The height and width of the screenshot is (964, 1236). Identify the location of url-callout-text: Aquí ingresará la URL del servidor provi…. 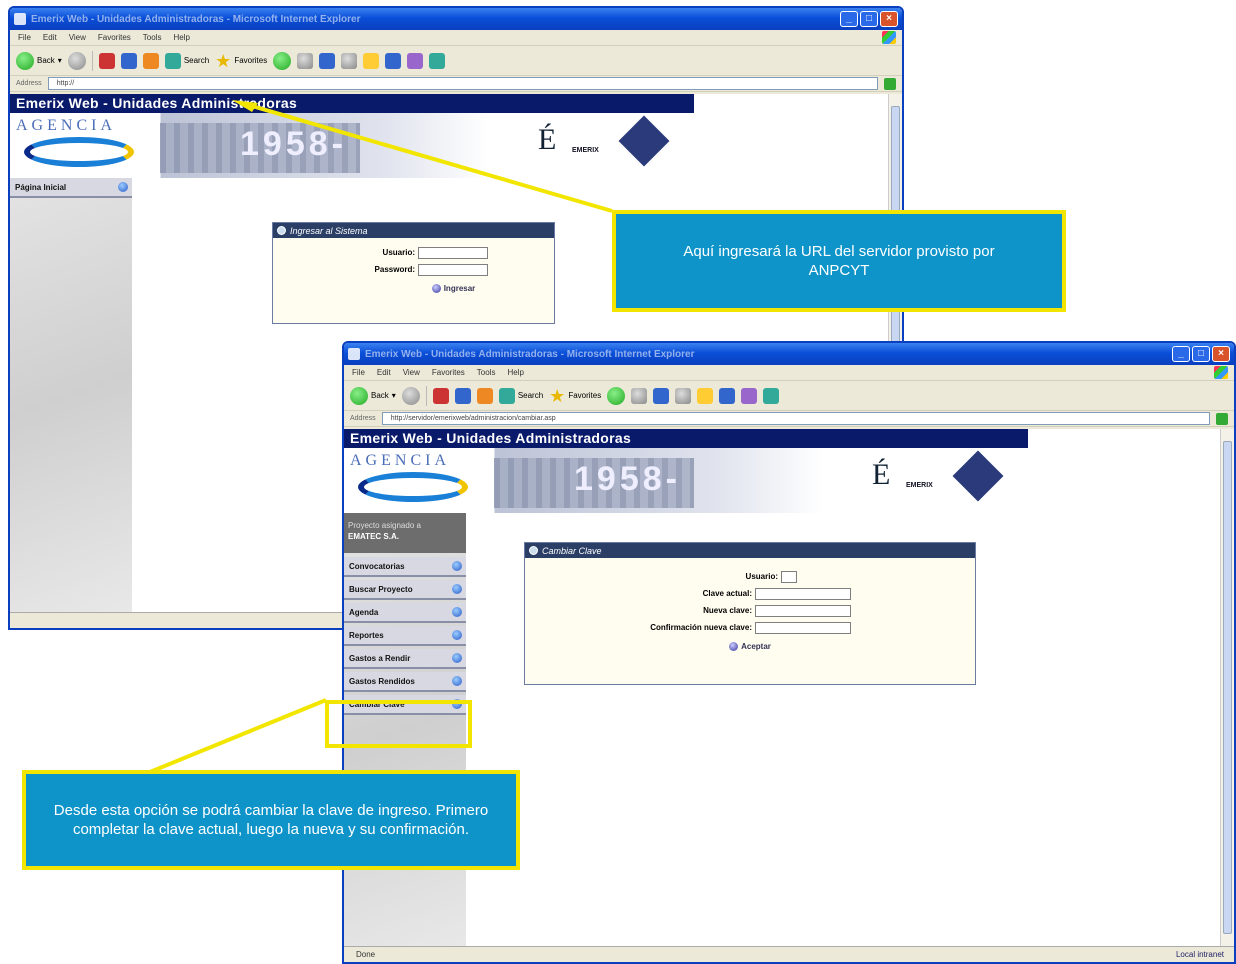
(839, 261).